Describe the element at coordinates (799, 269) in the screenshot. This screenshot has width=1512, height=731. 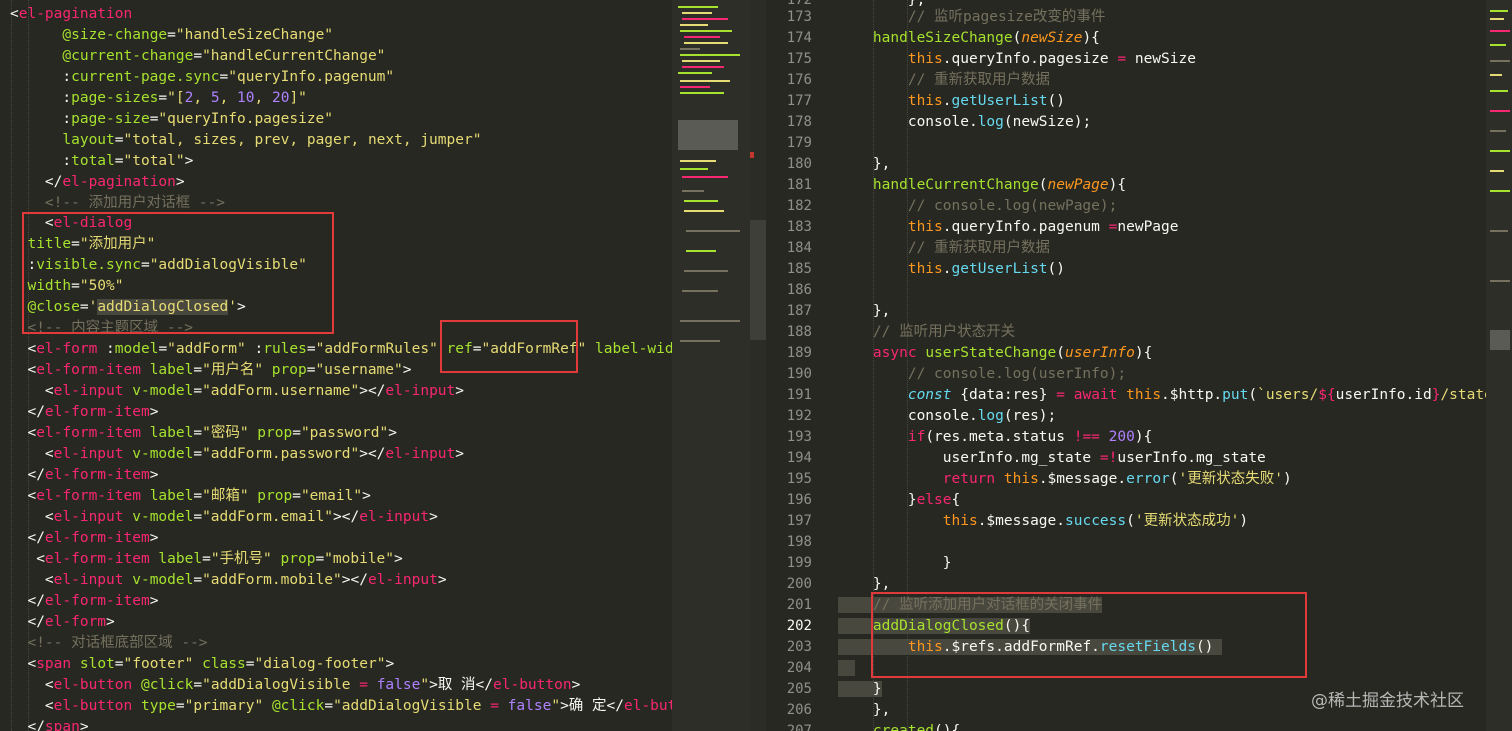
I see `line-number: 185` at that location.